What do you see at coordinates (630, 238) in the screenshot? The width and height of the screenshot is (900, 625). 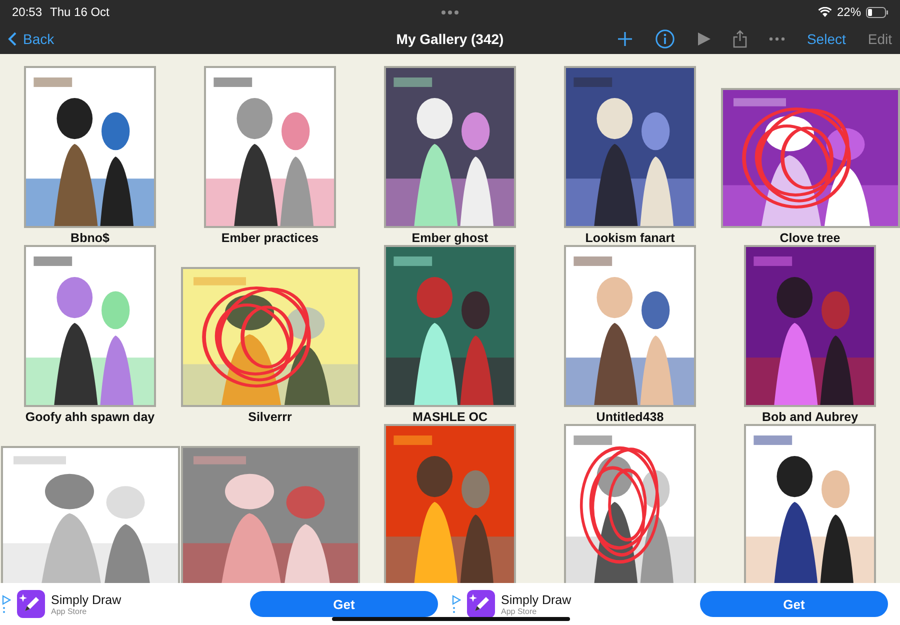 I see `picture-title: Lookism fanart` at bounding box center [630, 238].